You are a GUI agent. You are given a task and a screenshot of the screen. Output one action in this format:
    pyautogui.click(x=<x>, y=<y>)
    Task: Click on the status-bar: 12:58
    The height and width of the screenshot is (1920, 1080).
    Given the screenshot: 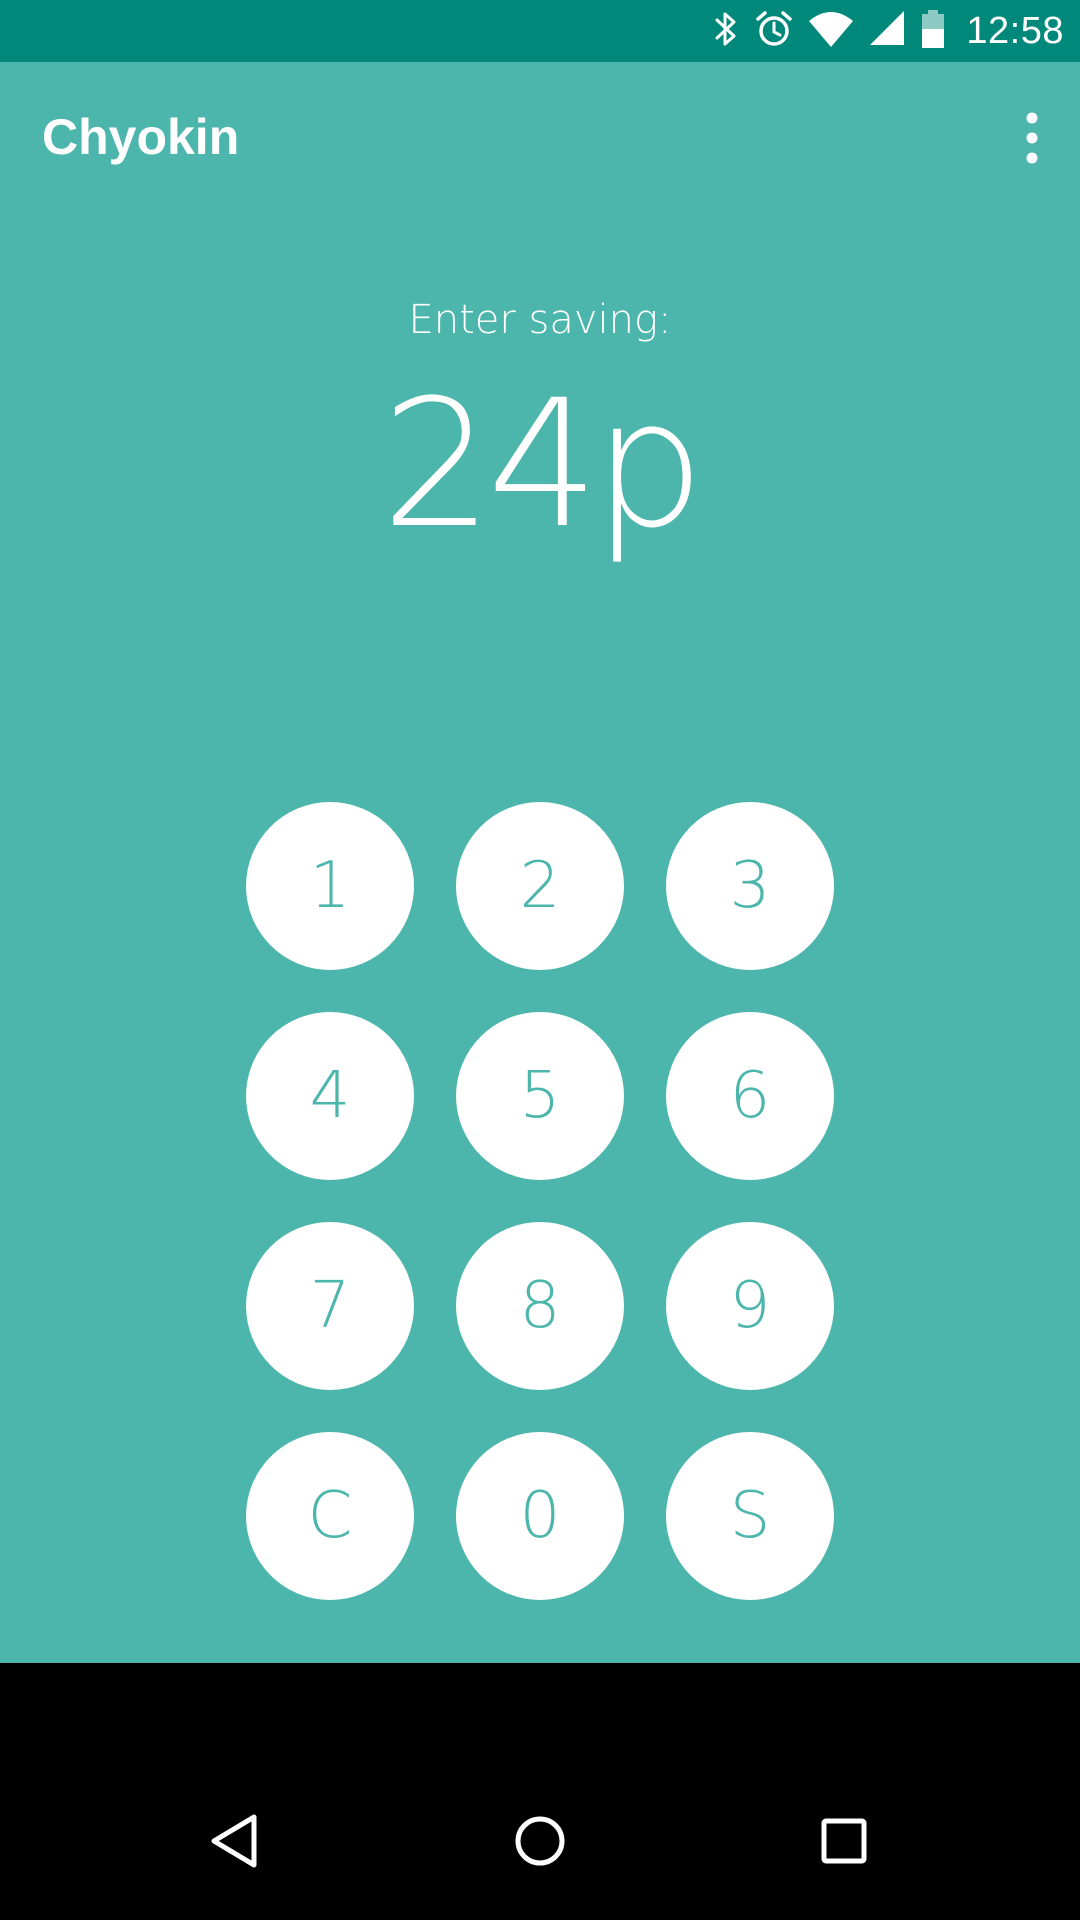 What is the action you would take?
    pyautogui.click(x=540, y=31)
    